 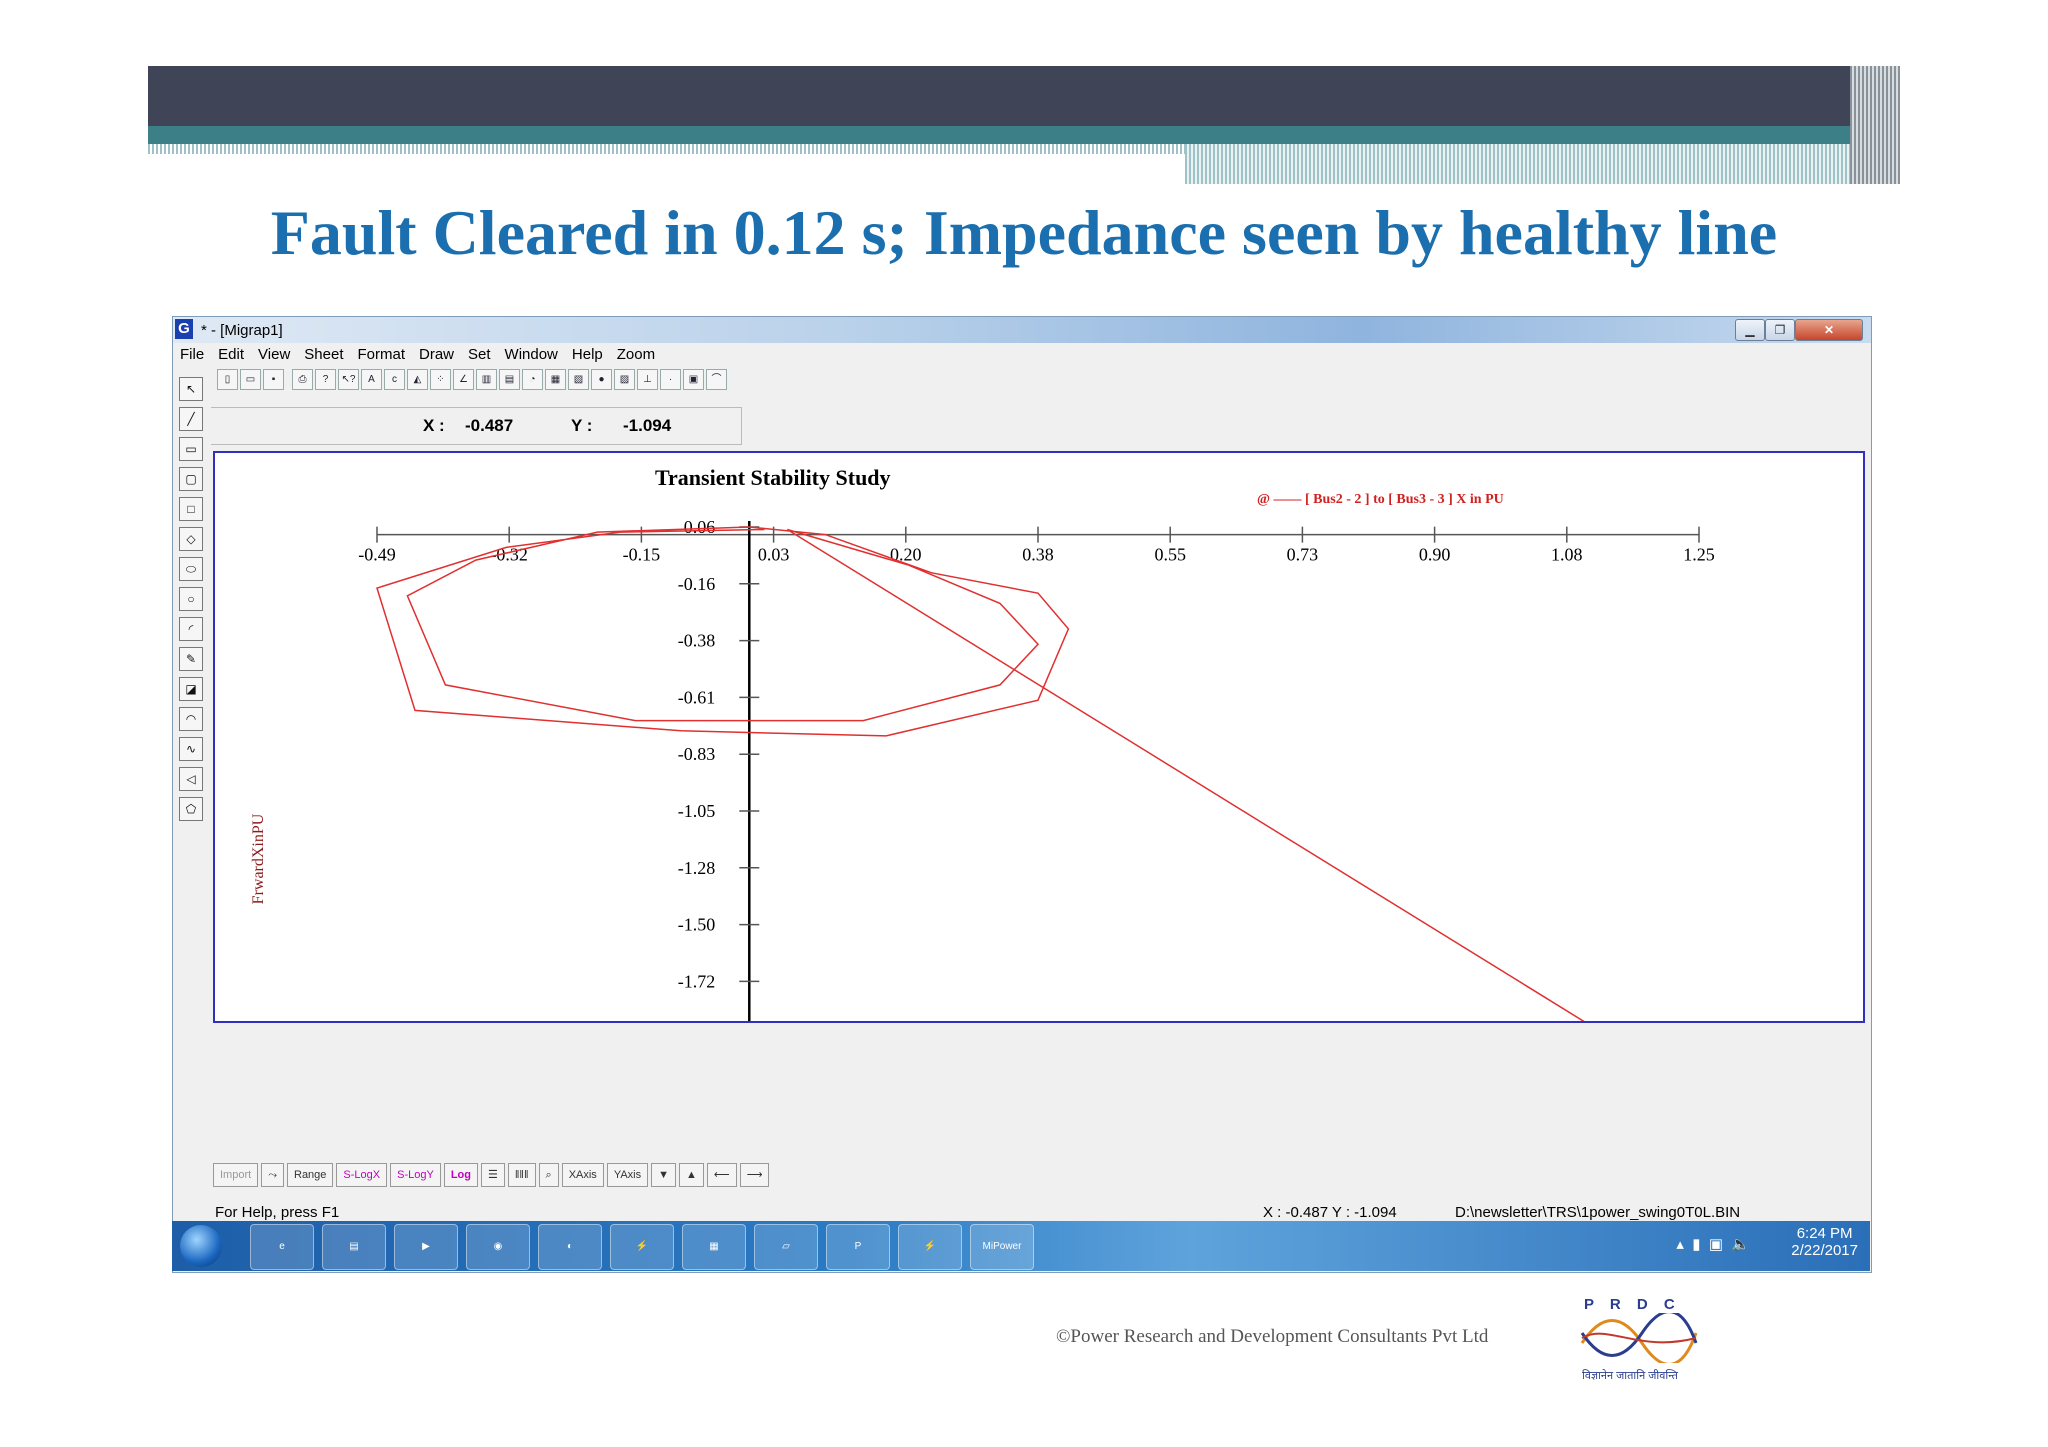 I want to click on menu-sheet: Sheet, so click(x=323, y=353).